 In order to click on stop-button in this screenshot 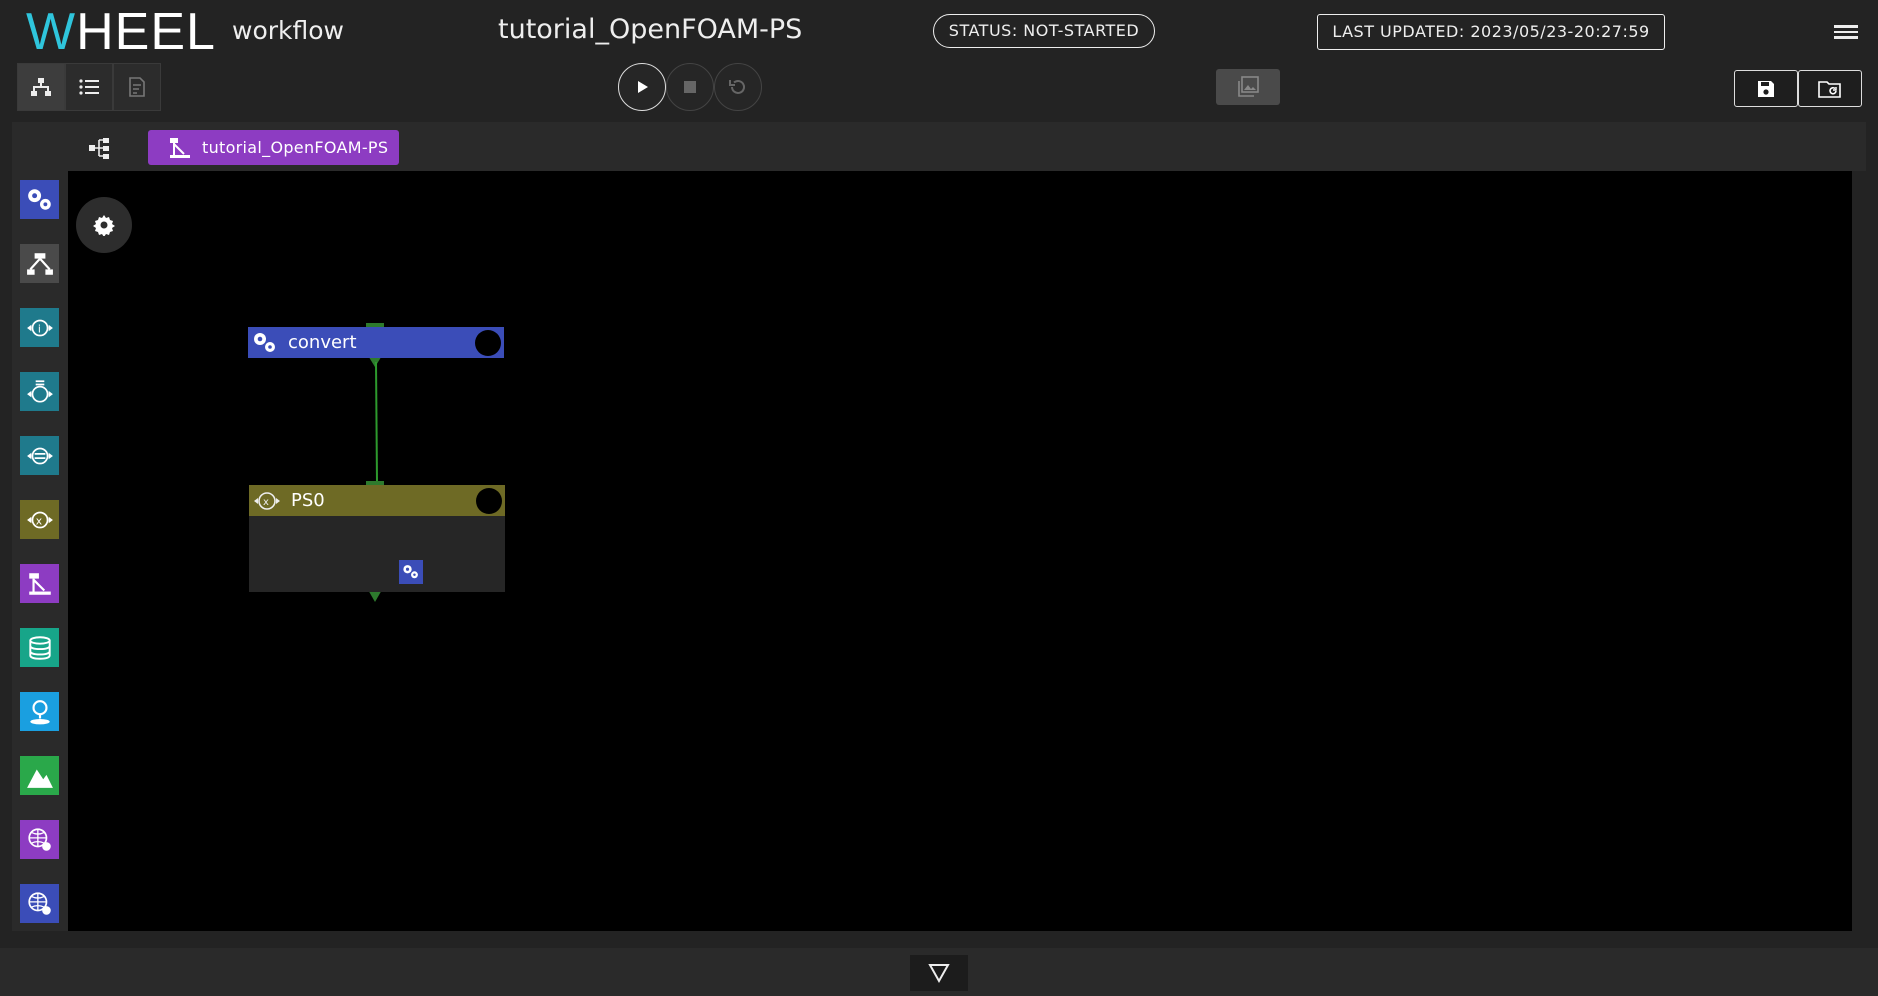, I will do `click(690, 87)`.